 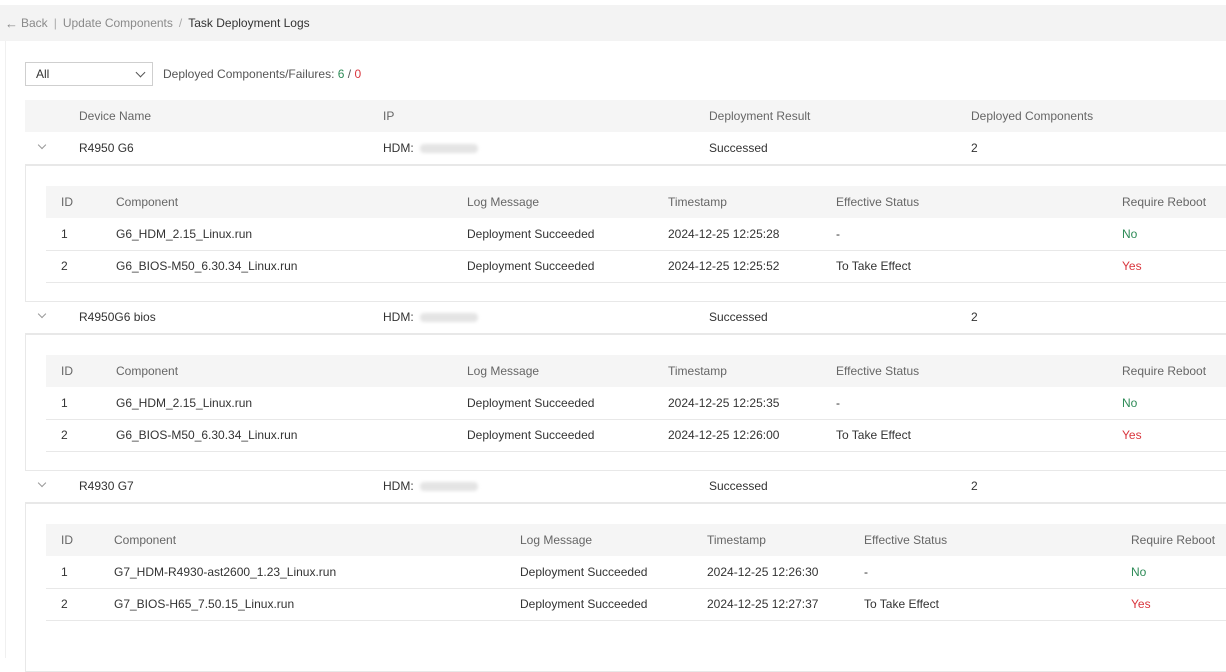 What do you see at coordinates (759, 116) in the screenshot?
I see `col-deployment-result: Deployment Result` at bounding box center [759, 116].